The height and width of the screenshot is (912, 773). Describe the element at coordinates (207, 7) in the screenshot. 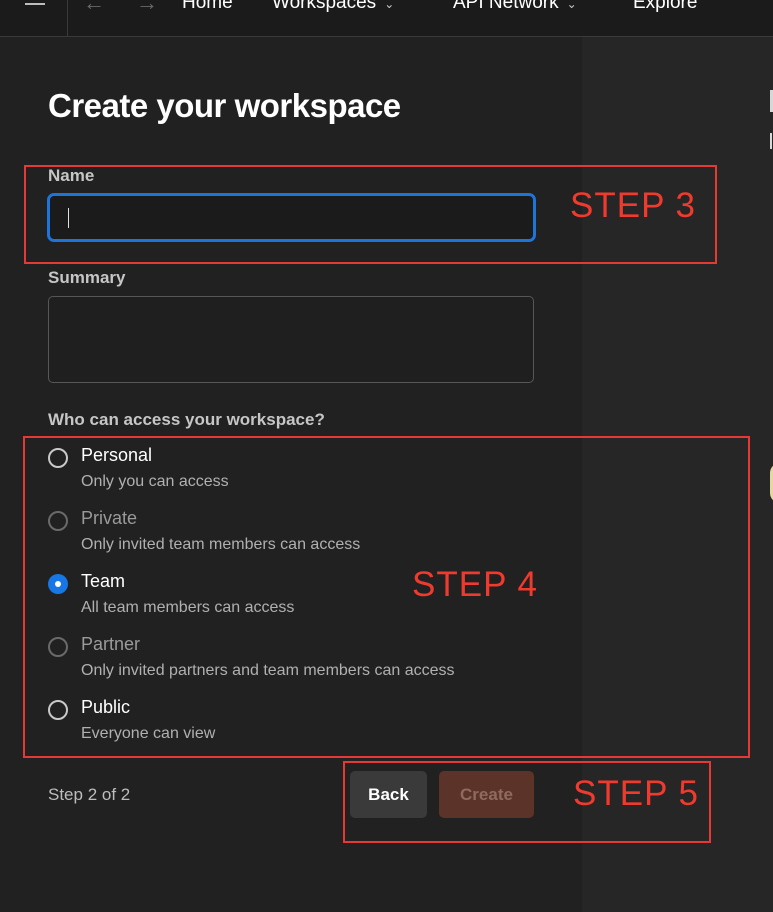

I see `nav-home: Home` at that location.